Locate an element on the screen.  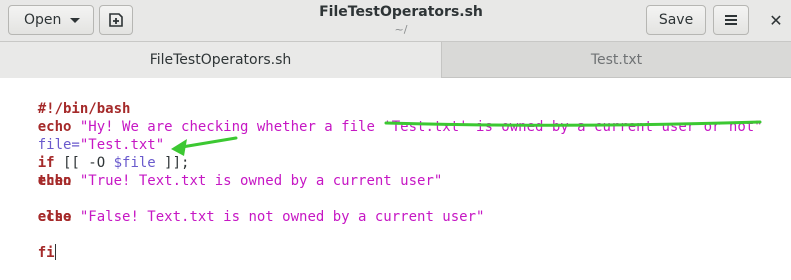
close-button: ✕ is located at coordinates (776, 20).